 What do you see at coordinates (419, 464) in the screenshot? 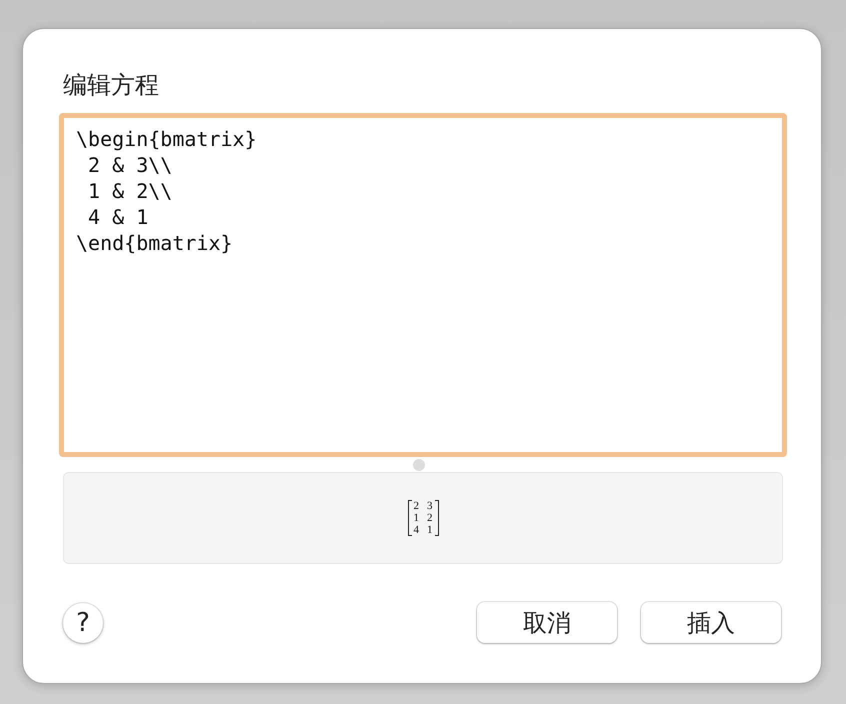
I see `resize-handle` at bounding box center [419, 464].